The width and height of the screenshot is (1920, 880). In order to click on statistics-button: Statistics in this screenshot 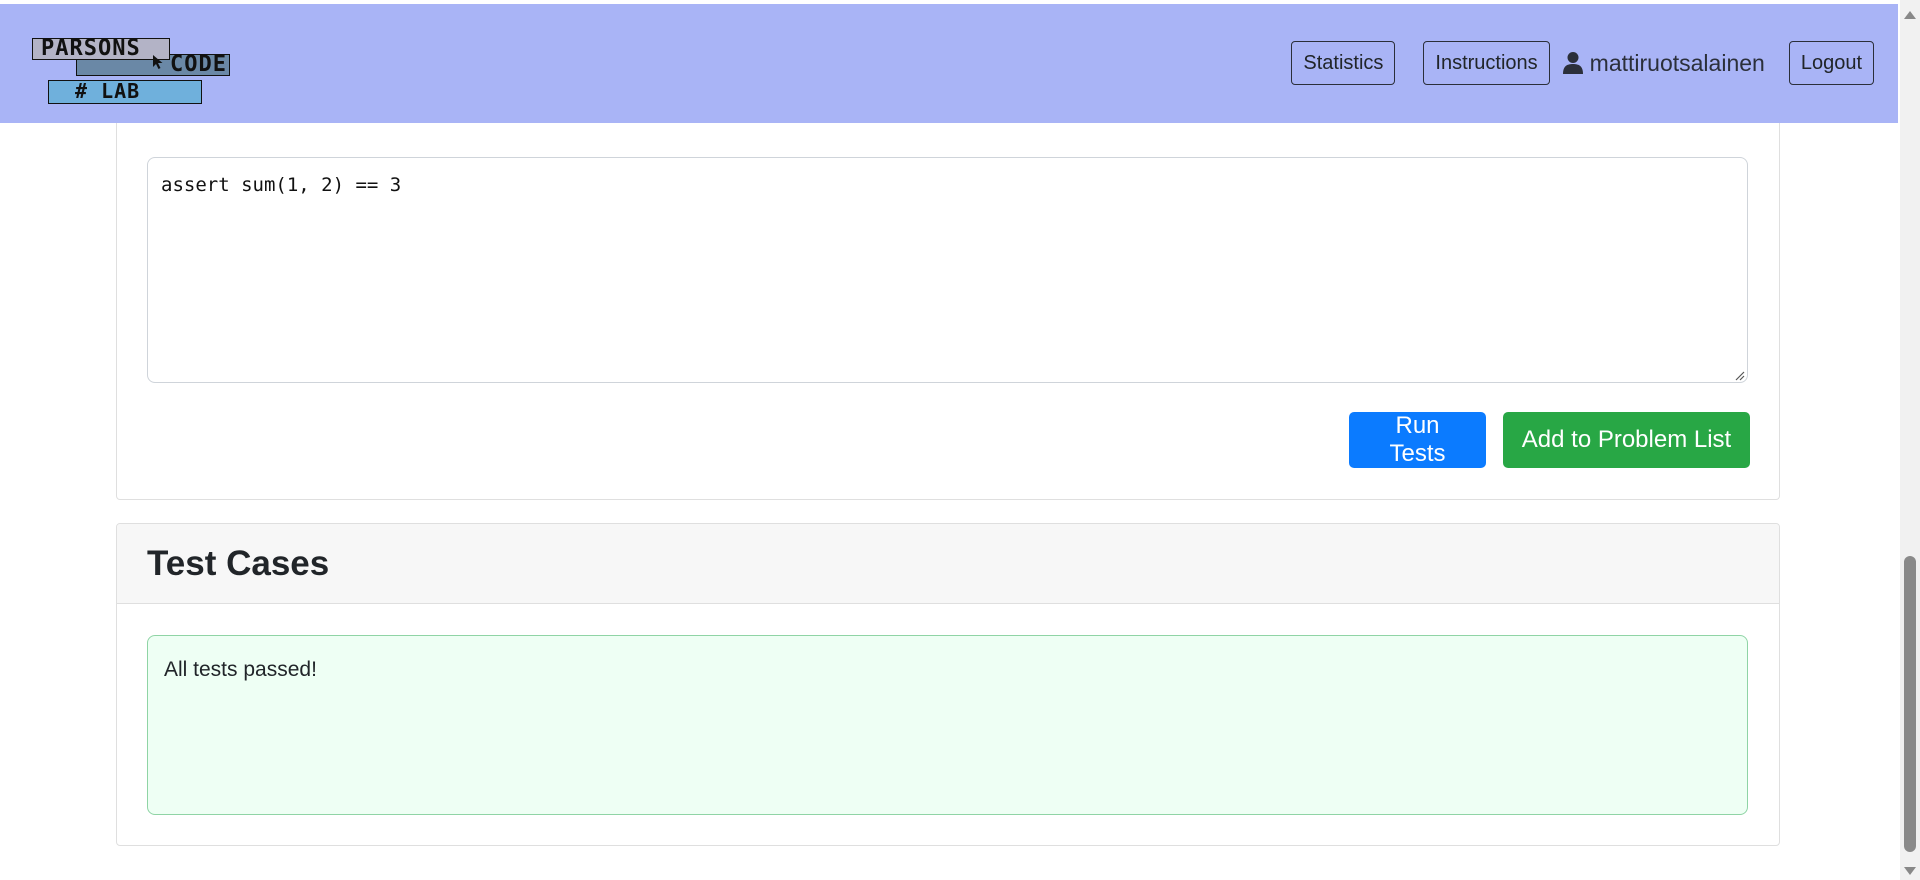, I will do `click(1343, 63)`.